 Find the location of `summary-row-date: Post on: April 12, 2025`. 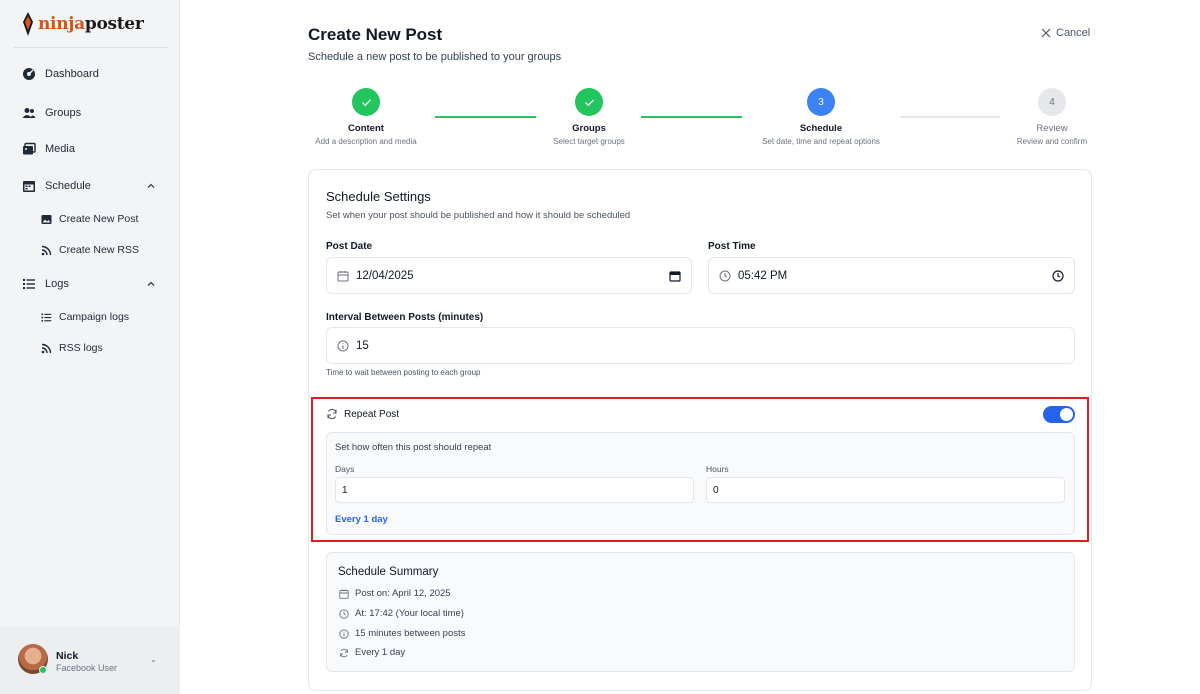

summary-row-date: Post on: April 12, 2025 is located at coordinates (395, 593).